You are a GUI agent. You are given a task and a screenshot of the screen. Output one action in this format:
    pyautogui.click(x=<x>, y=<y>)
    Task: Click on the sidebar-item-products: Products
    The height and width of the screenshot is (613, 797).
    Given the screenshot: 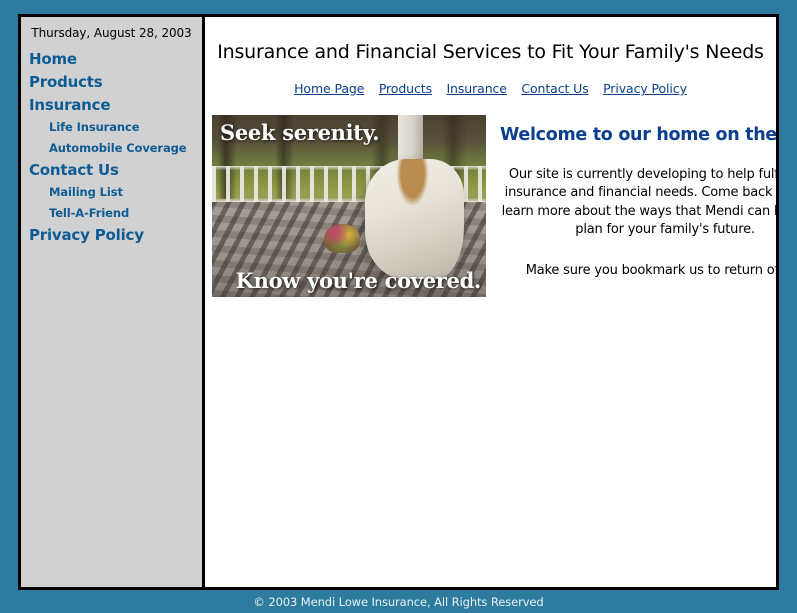 What is the action you would take?
    pyautogui.click(x=111, y=82)
    